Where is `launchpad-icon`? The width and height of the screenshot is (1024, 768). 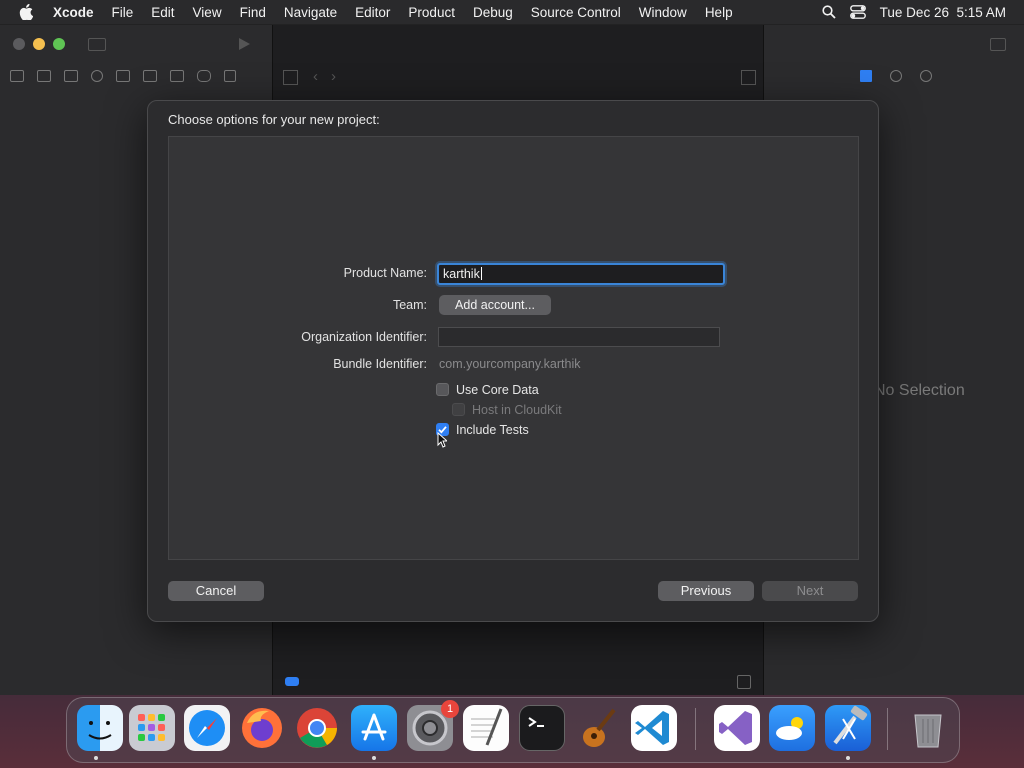 launchpad-icon is located at coordinates (152, 728).